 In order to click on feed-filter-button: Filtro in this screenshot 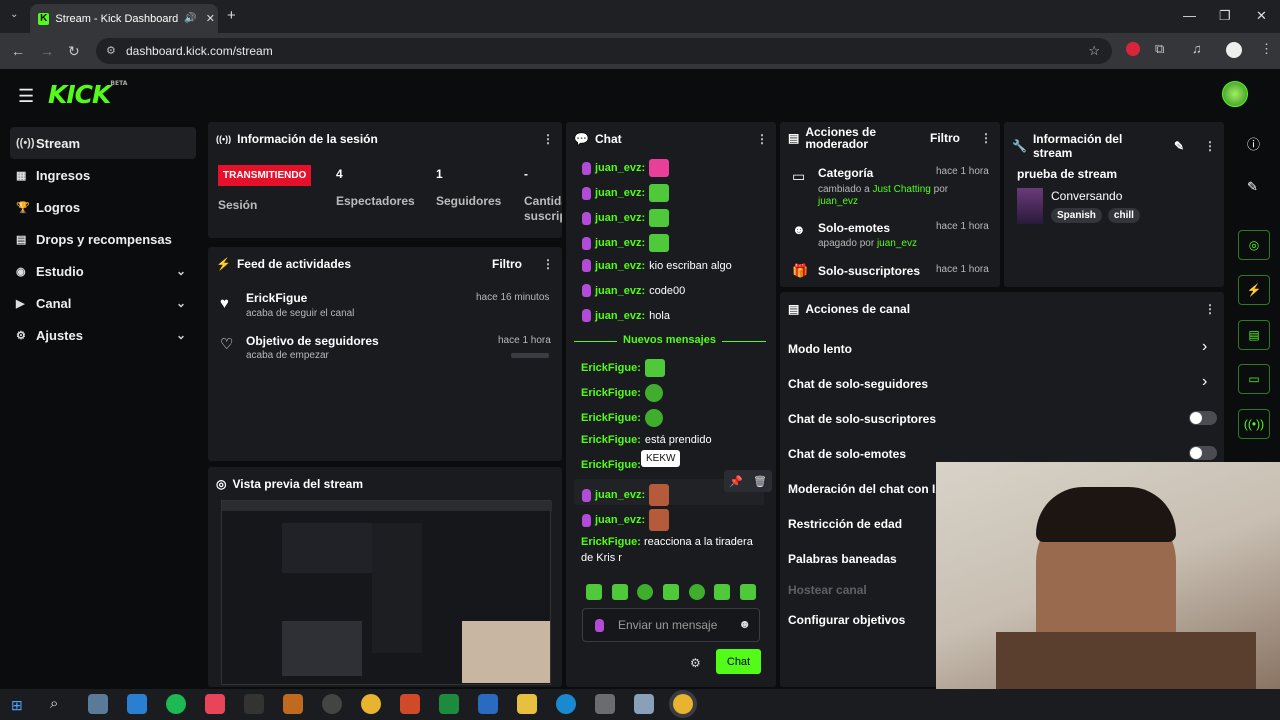, I will do `click(507, 264)`.